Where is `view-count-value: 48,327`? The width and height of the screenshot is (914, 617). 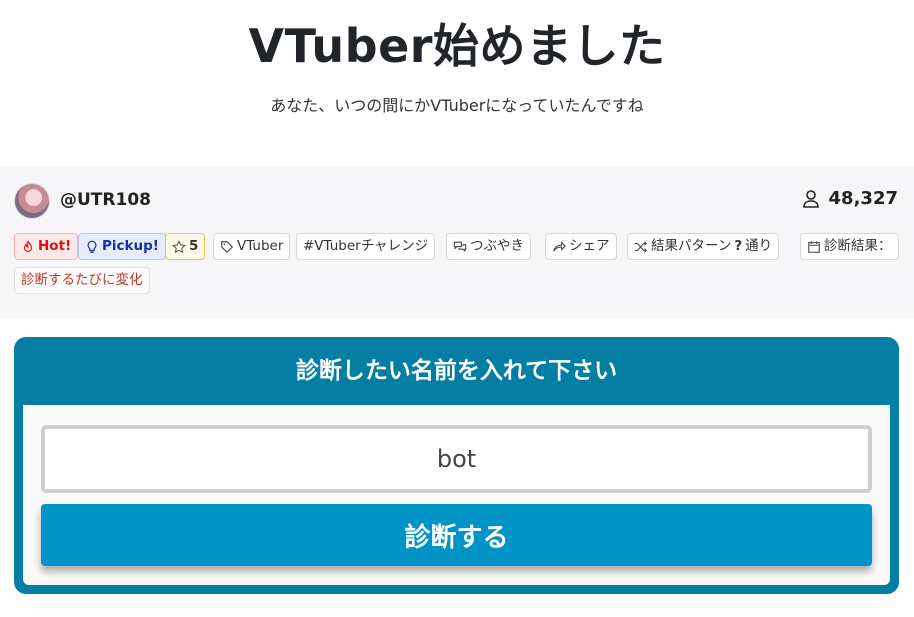 view-count-value: 48,327 is located at coordinates (863, 198).